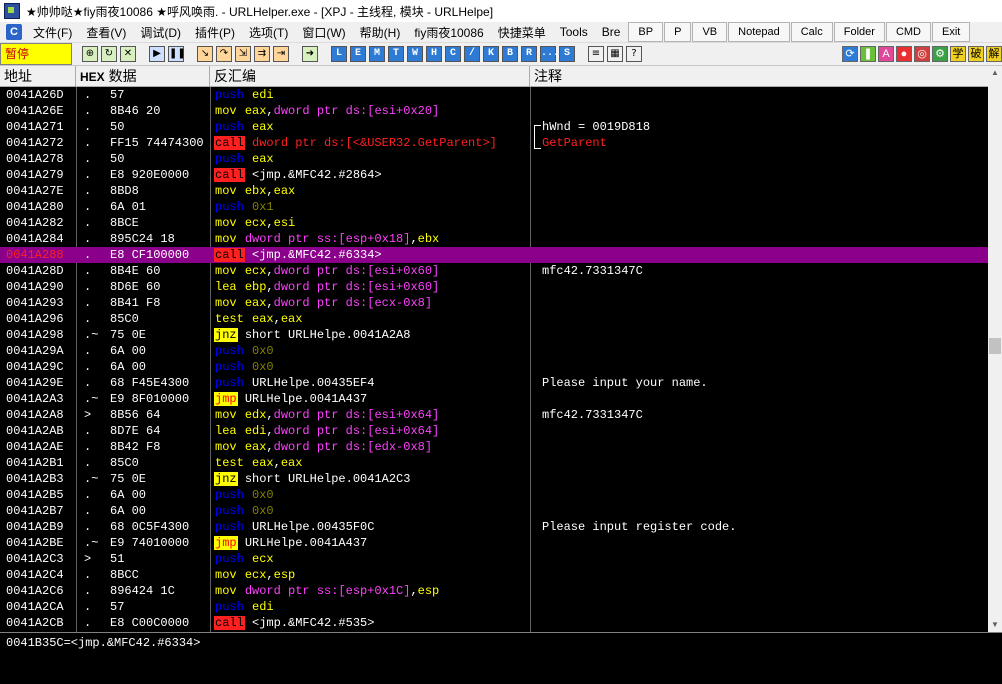 The height and width of the screenshot is (684, 1002). Describe the element at coordinates (611, 32) in the screenshot. I see `menu-bre: Bre` at that location.